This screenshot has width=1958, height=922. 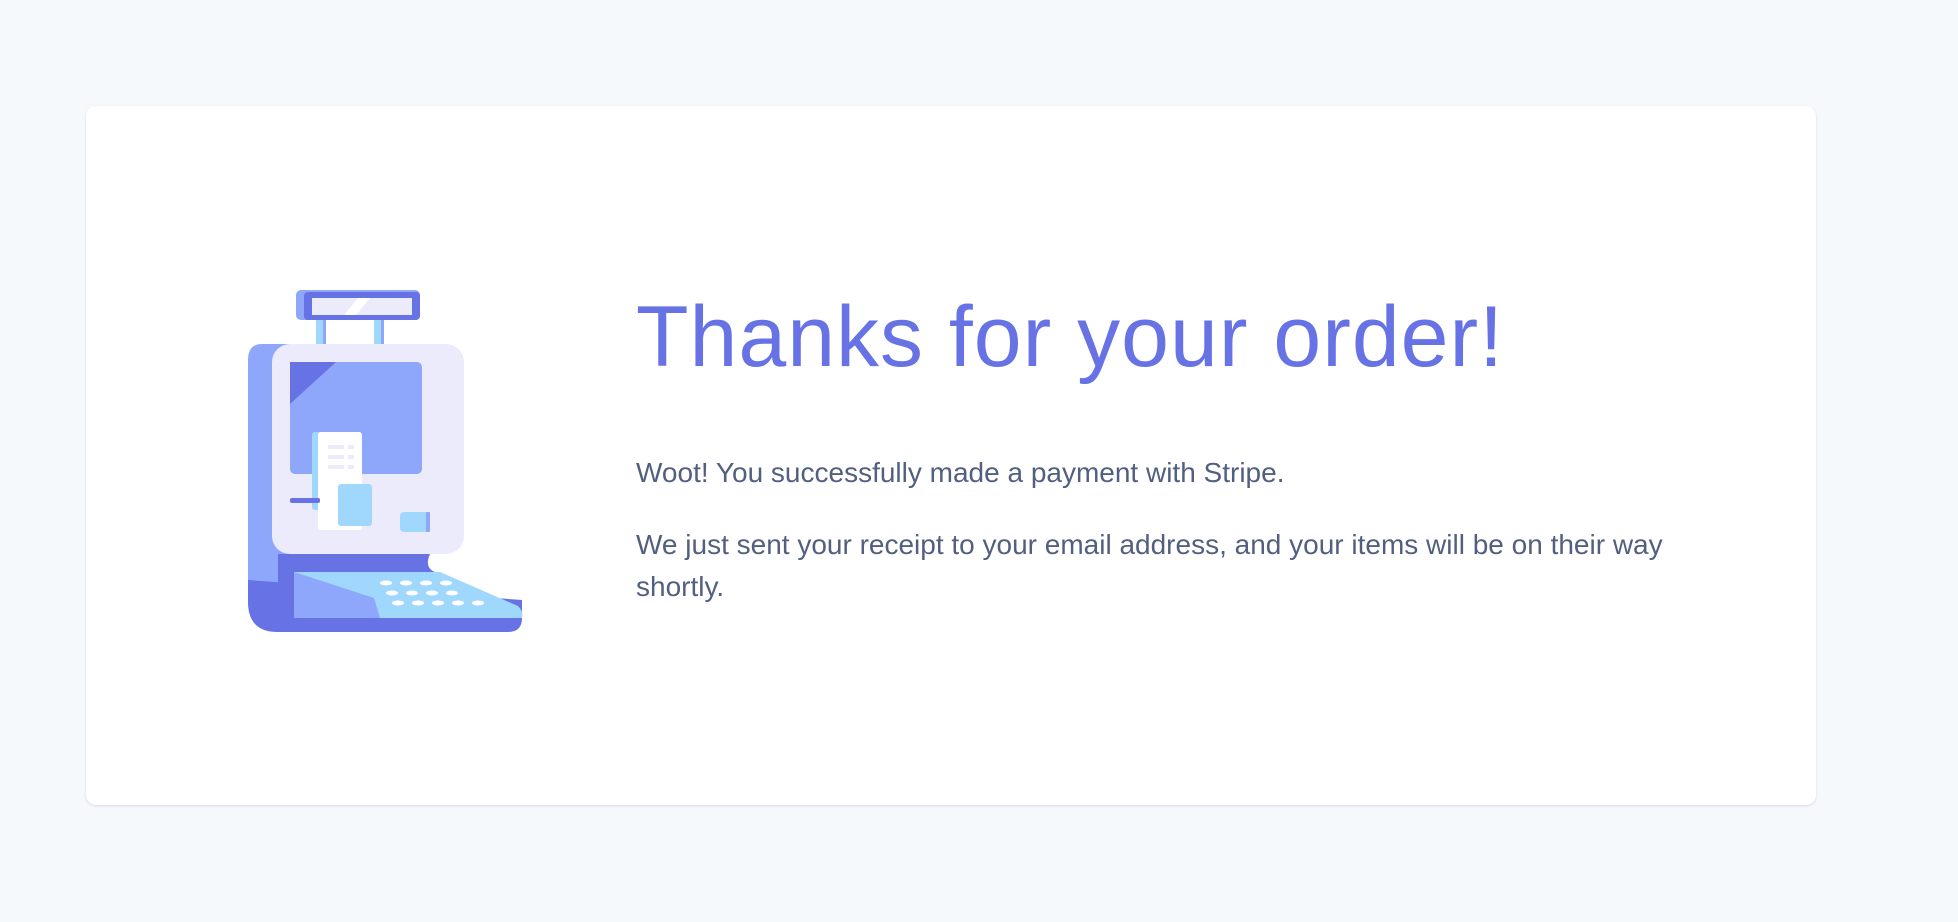 What do you see at coordinates (324, 333) in the screenshot?
I see `terminal-stem-left-shade` at bounding box center [324, 333].